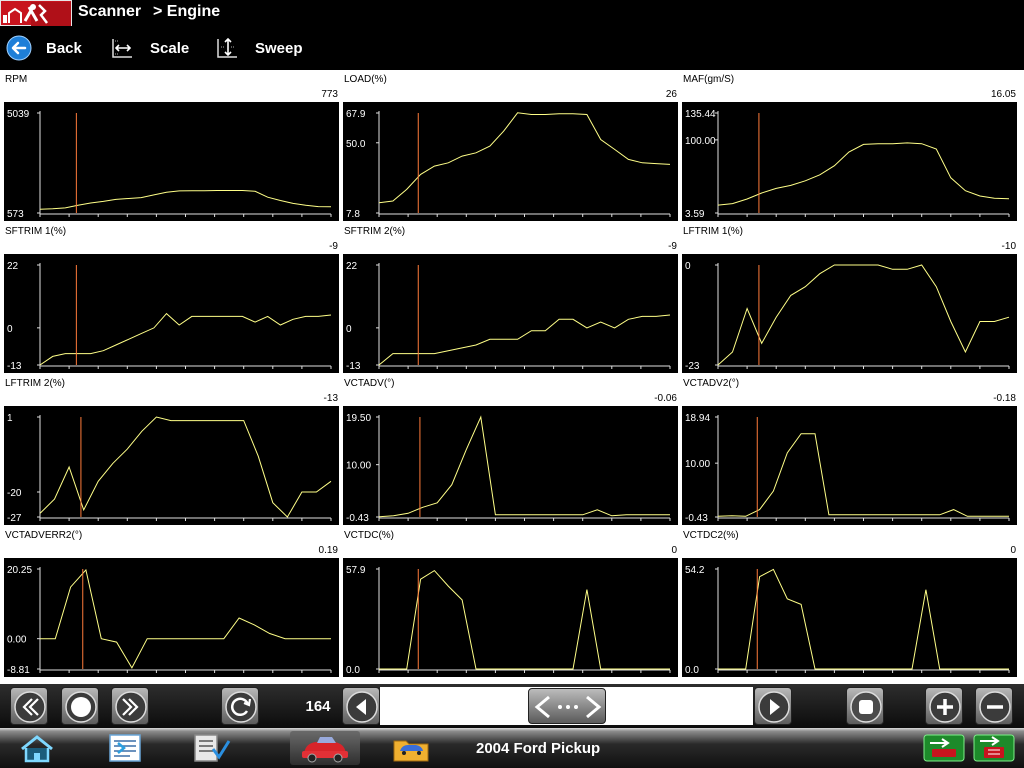 Image resolution: width=1024 pixels, height=768 pixels. I want to click on graph-canvas: 20.25 0.00 -8.81, so click(169, 620).